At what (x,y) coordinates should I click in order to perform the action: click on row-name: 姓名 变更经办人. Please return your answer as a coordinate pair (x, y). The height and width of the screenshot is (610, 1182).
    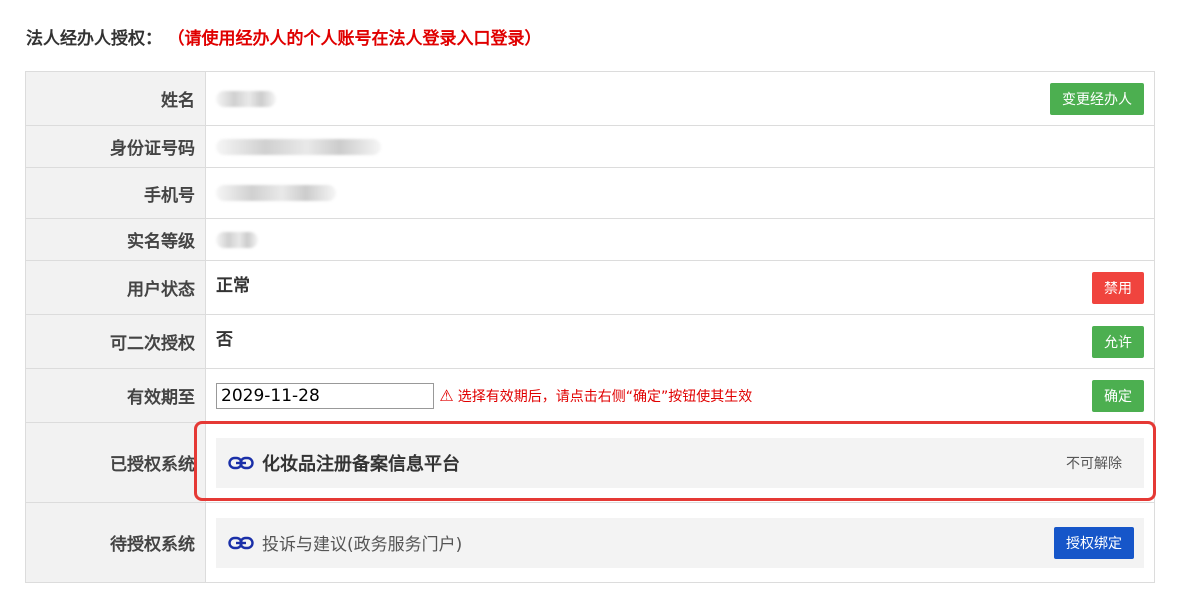
    Looking at the image, I should click on (590, 98).